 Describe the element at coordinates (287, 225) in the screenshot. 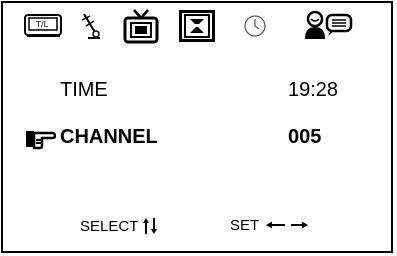

I see `left-right-arrows-icon` at that location.